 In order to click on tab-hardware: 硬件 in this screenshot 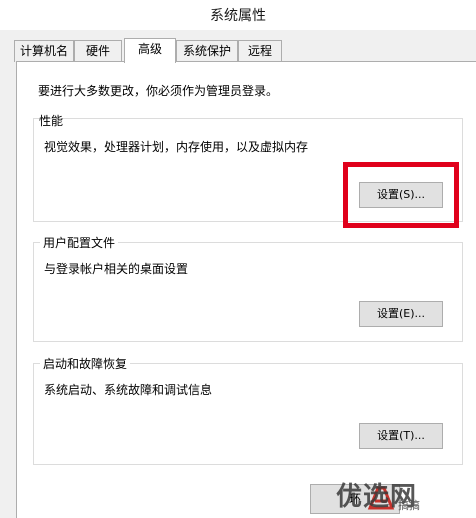, I will do `click(98, 51)`.